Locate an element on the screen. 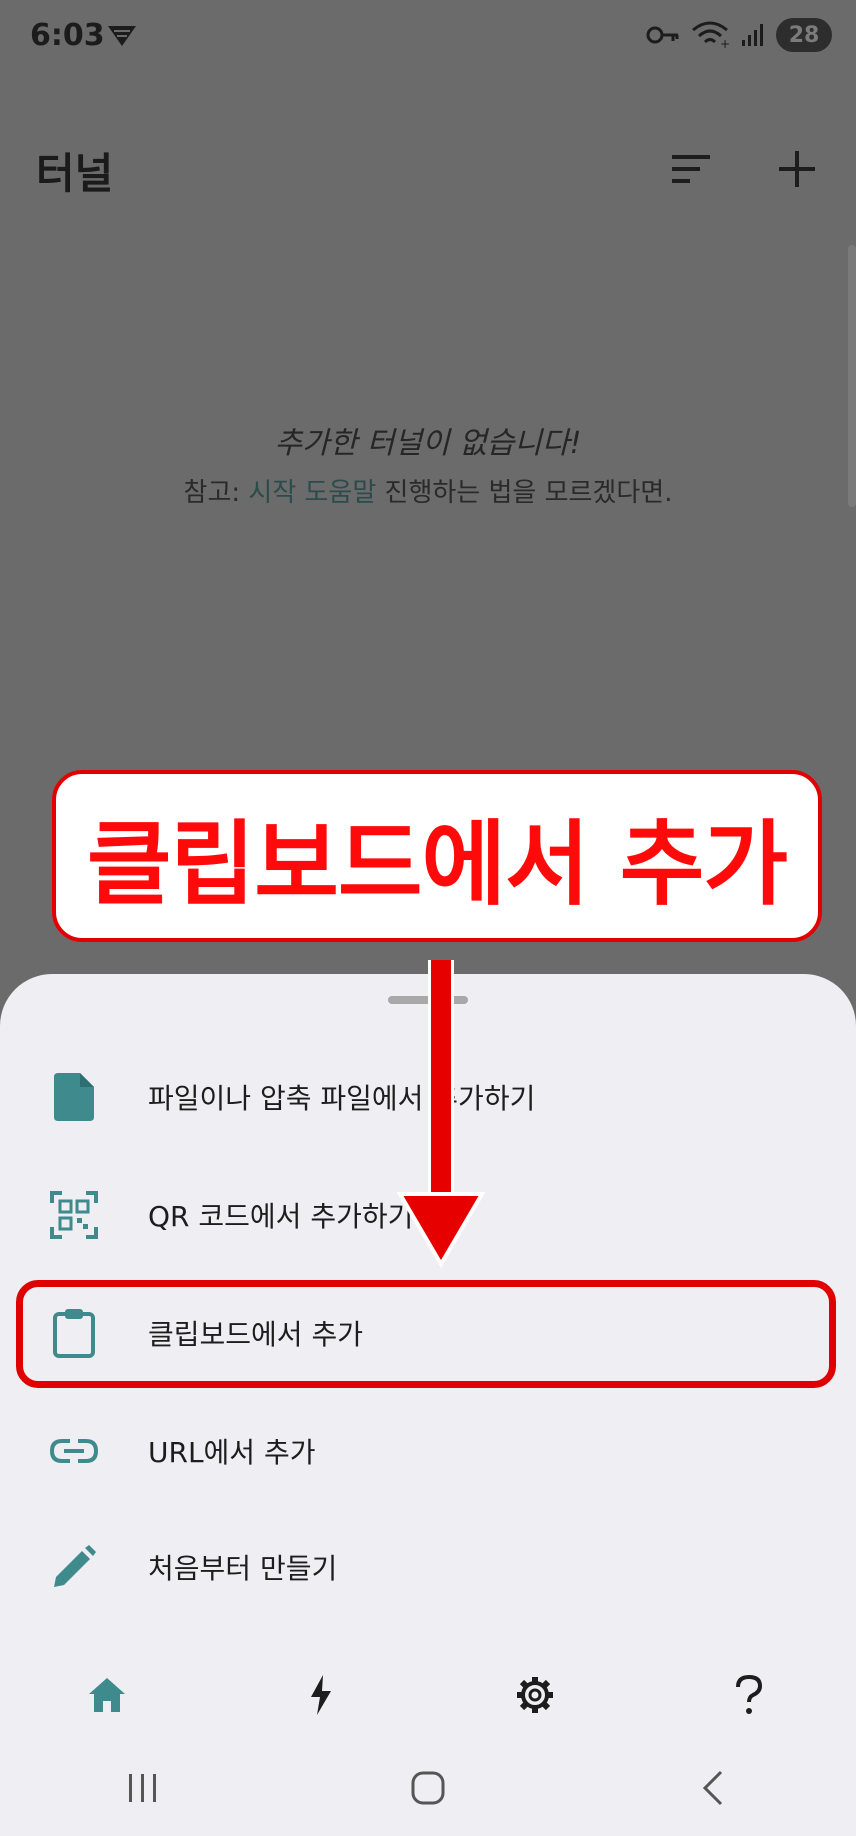 The width and height of the screenshot is (856, 1836). menu-item-label: URL에서 추가 is located at coordinates (232, 1452).